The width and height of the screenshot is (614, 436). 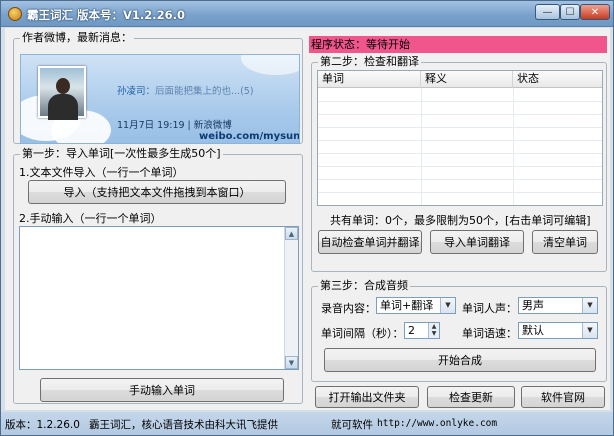 I want to click on import-translate-button: 导入单词翻译, so click(x=477, y=242).